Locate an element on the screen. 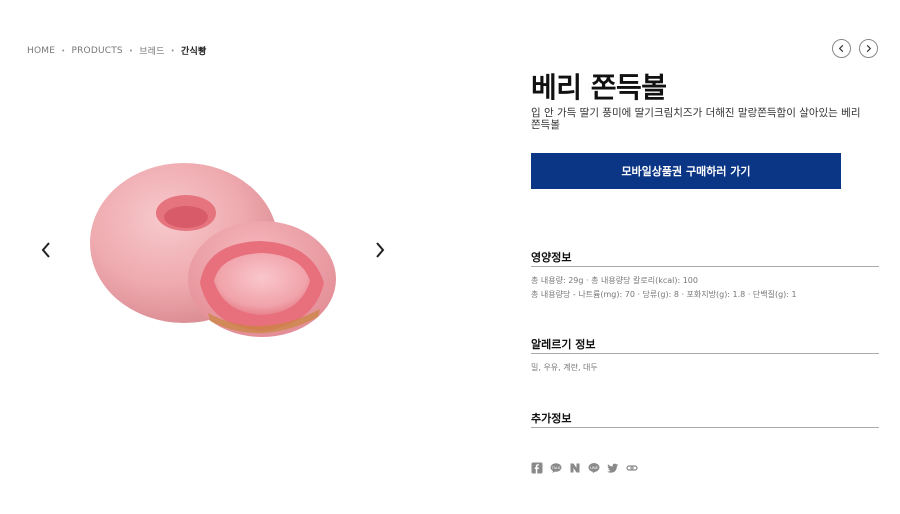 Image resolution: width=900 pixels, height=514 pixels. extra-info-divider is located at coordinates (705, 427).